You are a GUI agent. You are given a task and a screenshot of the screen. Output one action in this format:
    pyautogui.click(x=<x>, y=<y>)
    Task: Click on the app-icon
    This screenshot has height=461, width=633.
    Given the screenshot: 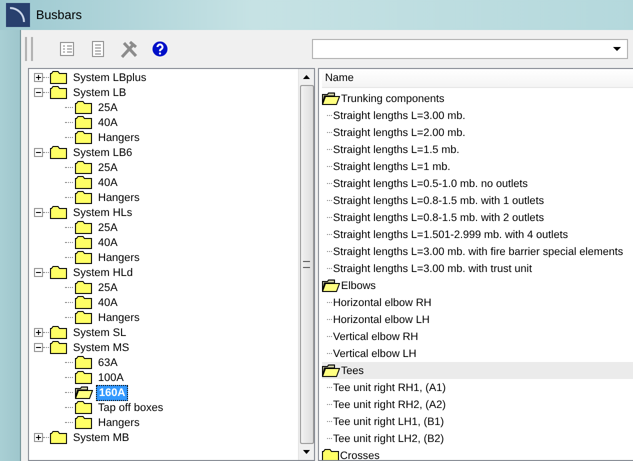 What is the action you would take?
    pyautogui.click(x=18, y=15)
    